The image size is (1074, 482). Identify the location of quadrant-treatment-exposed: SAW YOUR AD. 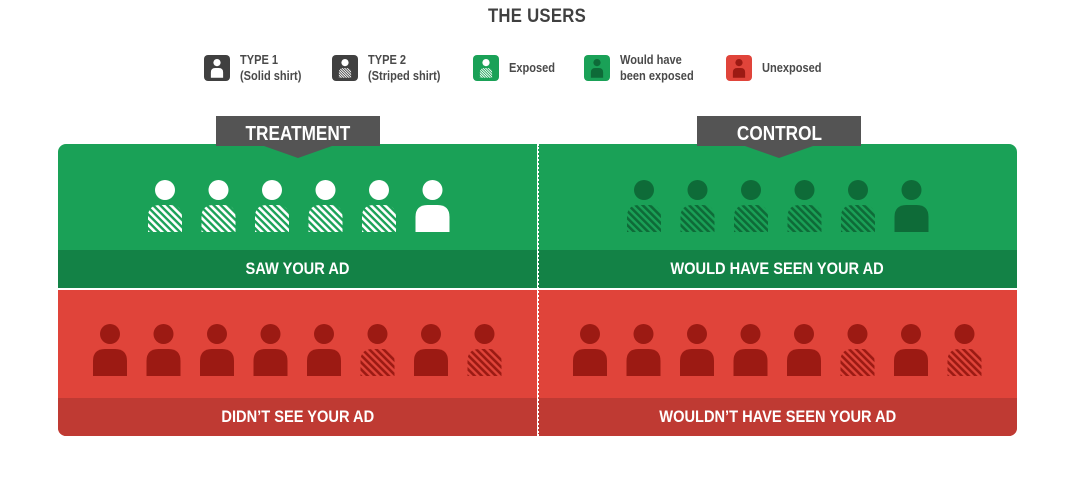
(297, 216).